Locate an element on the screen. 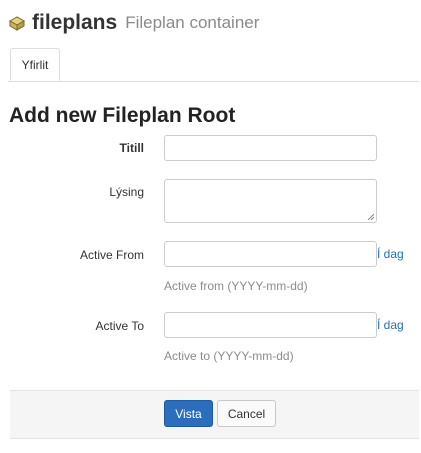 The image size is (421, 453). active-to-input is located at coordinates (270, 325).